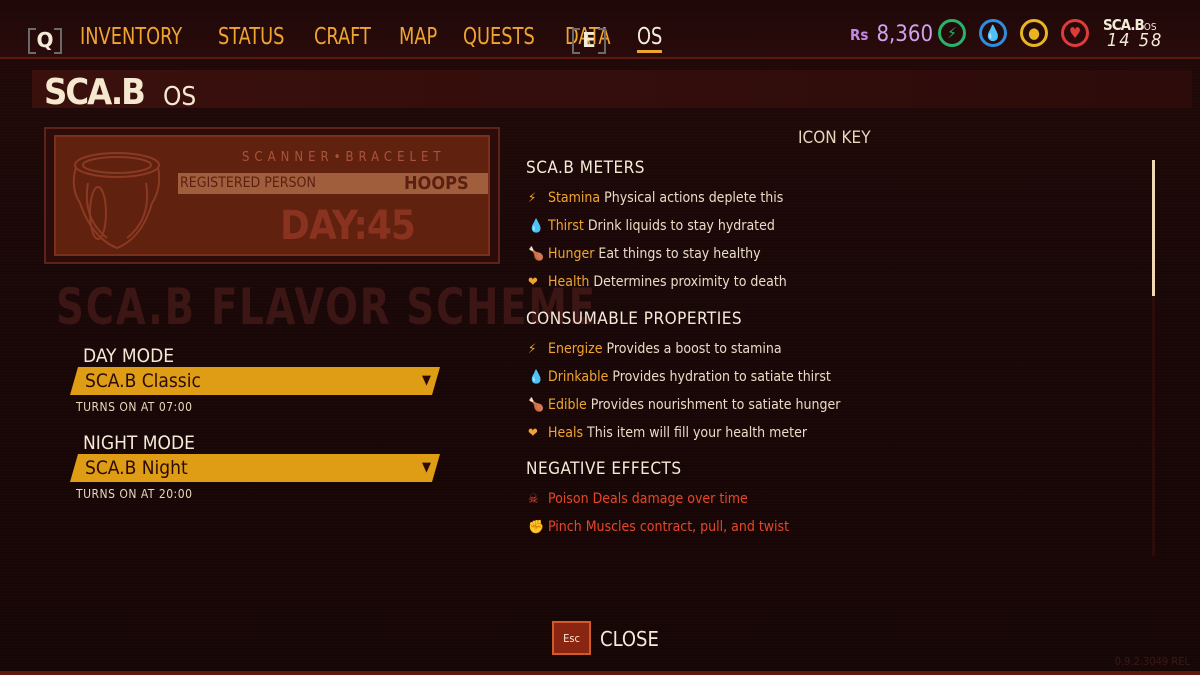 The image size is (1200, 675). I want to click on page-logo: SCA.B, so click(95, 92).